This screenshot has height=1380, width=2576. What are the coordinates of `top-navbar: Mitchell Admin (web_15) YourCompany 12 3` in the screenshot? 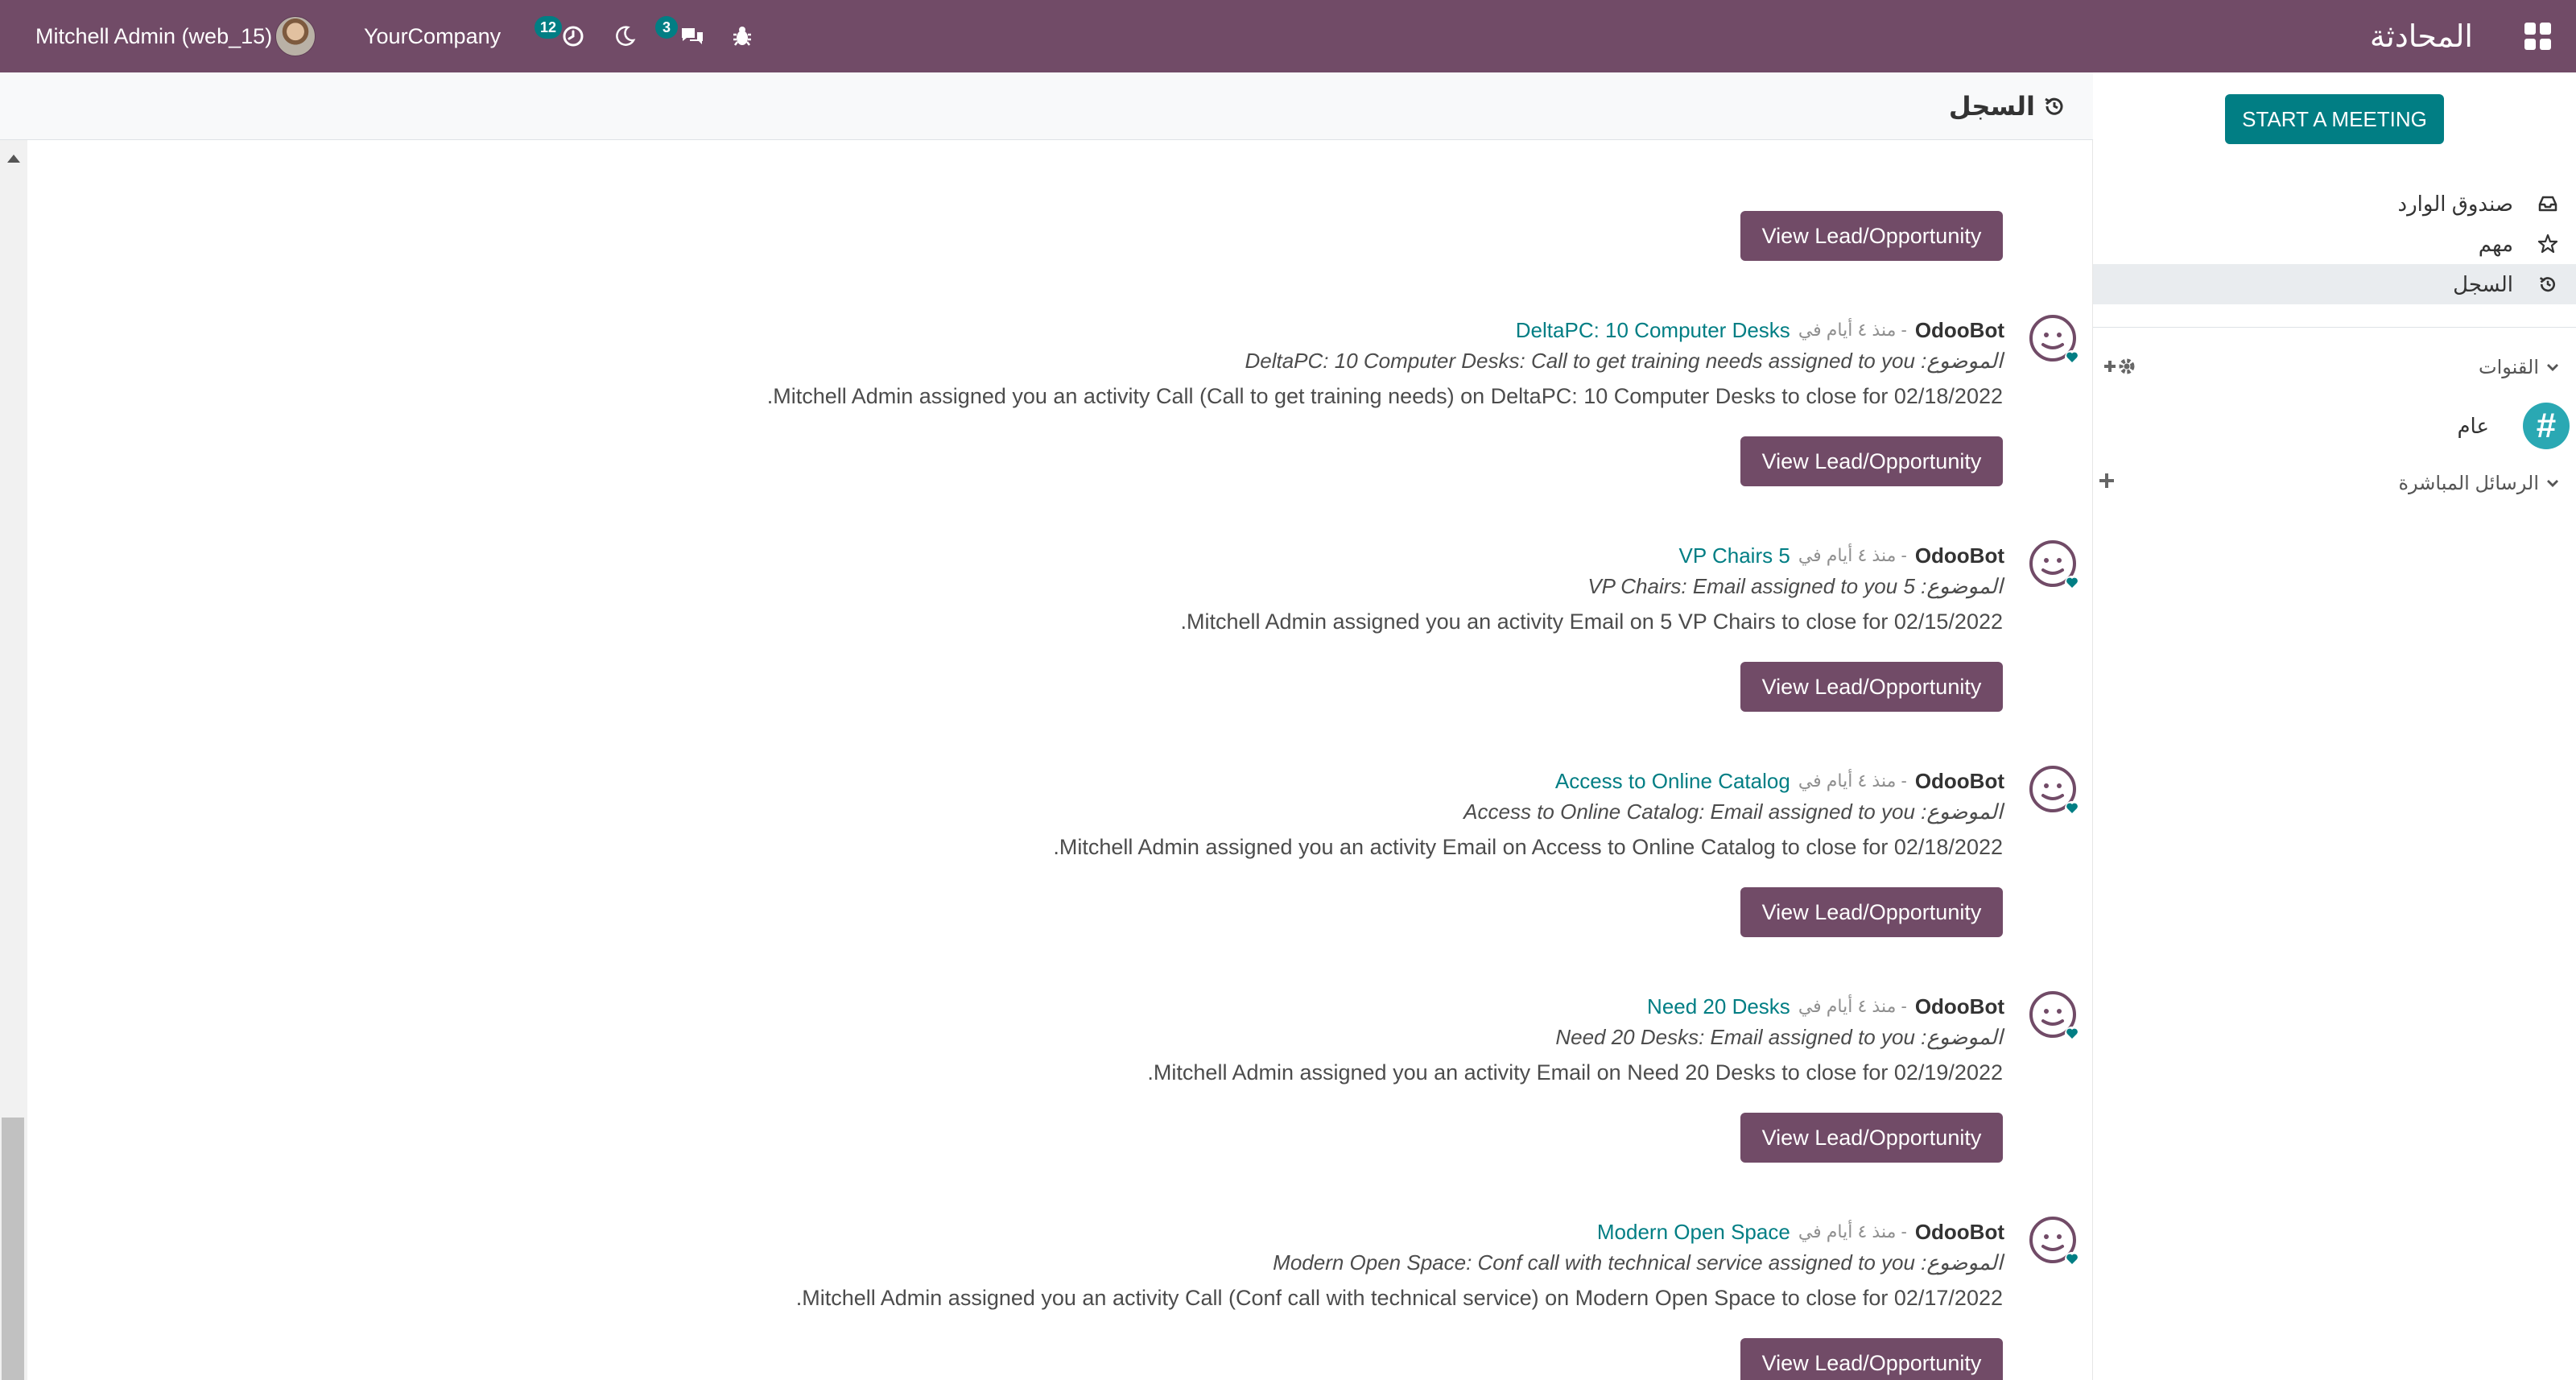 It's located at (1288, 36).